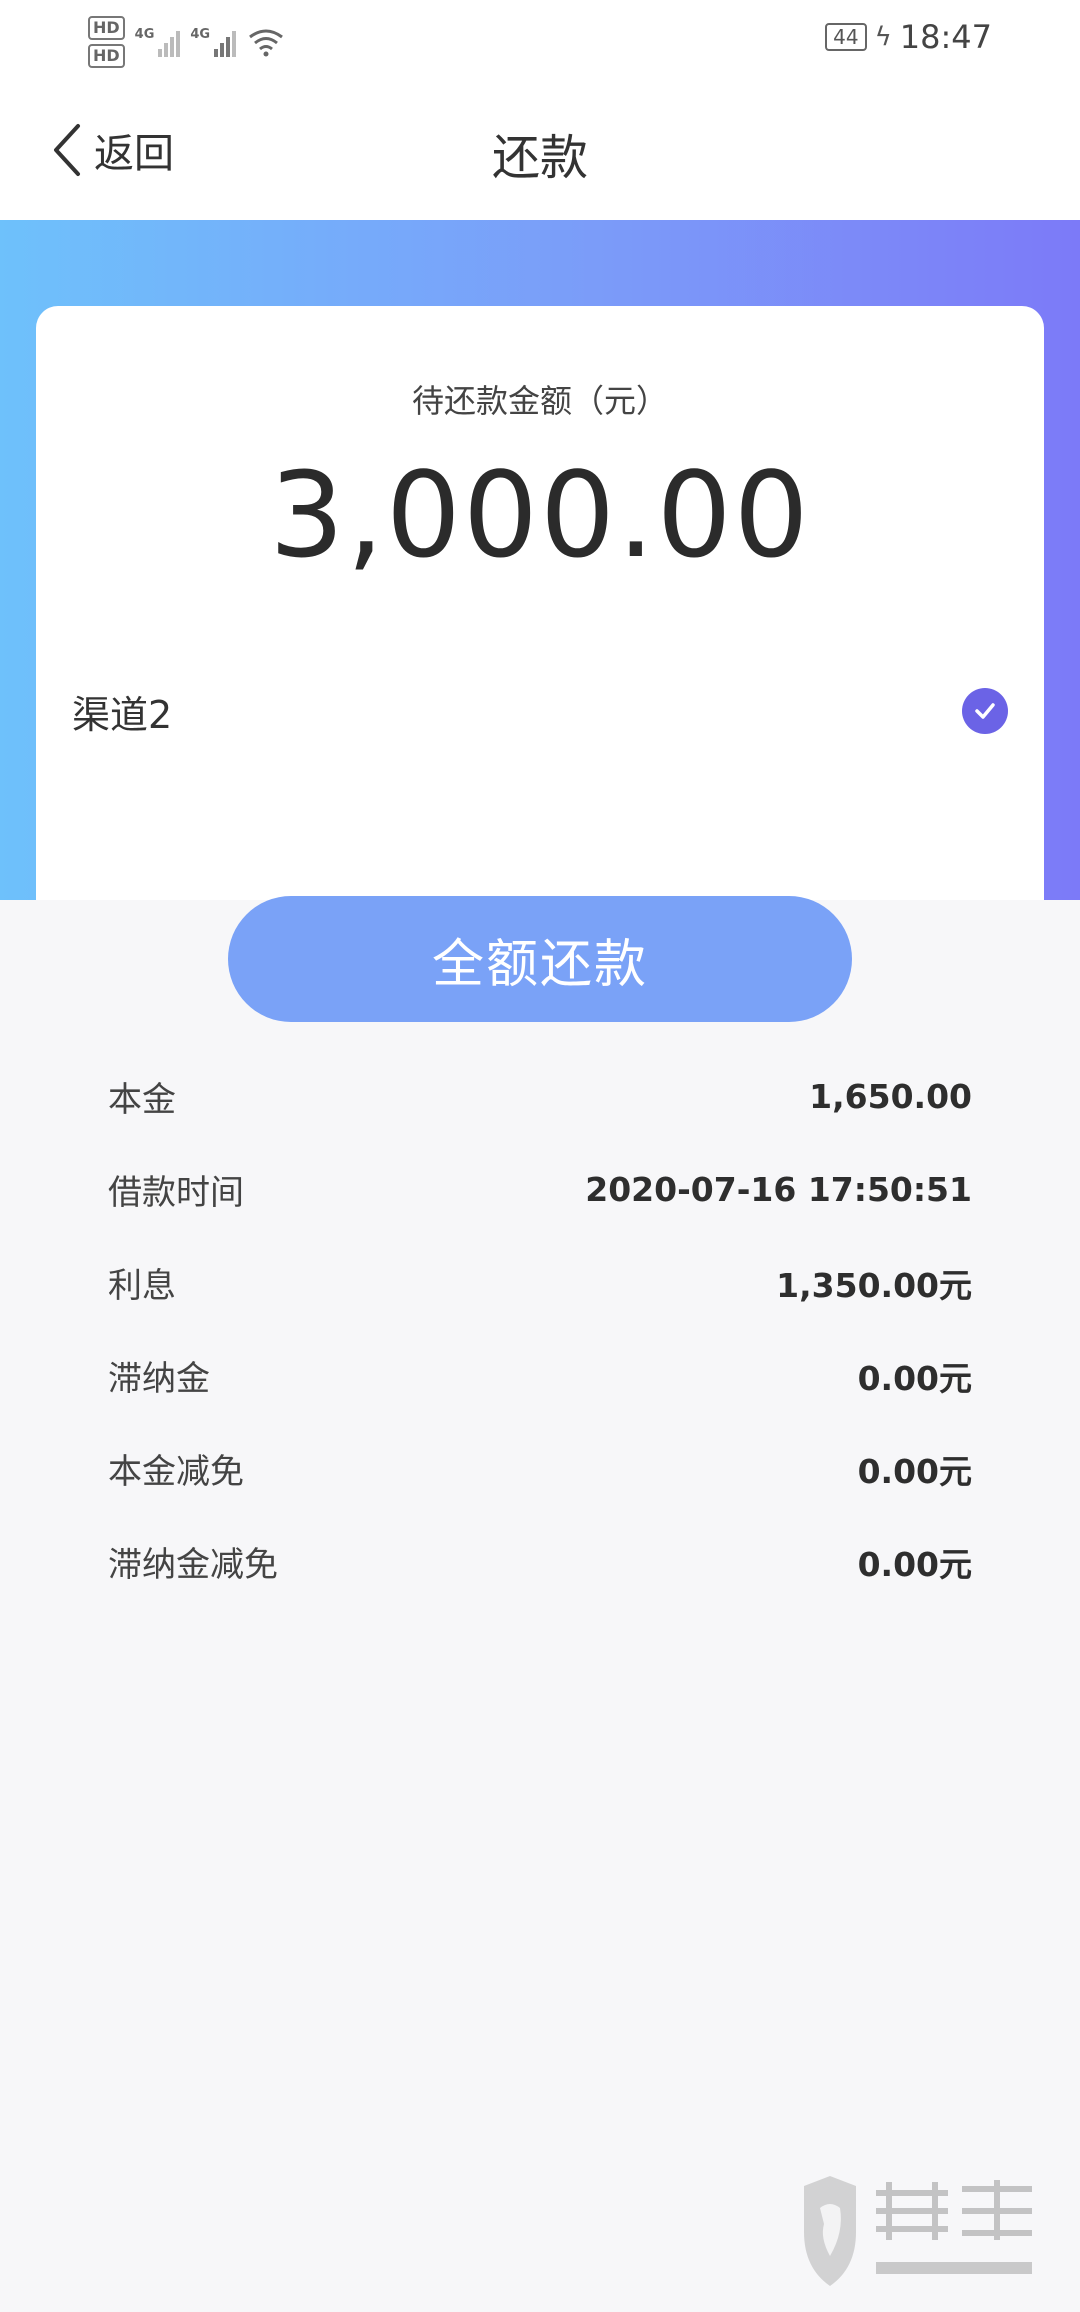  What do you see at coordinates (985, 711) in the screenshot?
I see `check-icon` at bounding box center [985, 711].